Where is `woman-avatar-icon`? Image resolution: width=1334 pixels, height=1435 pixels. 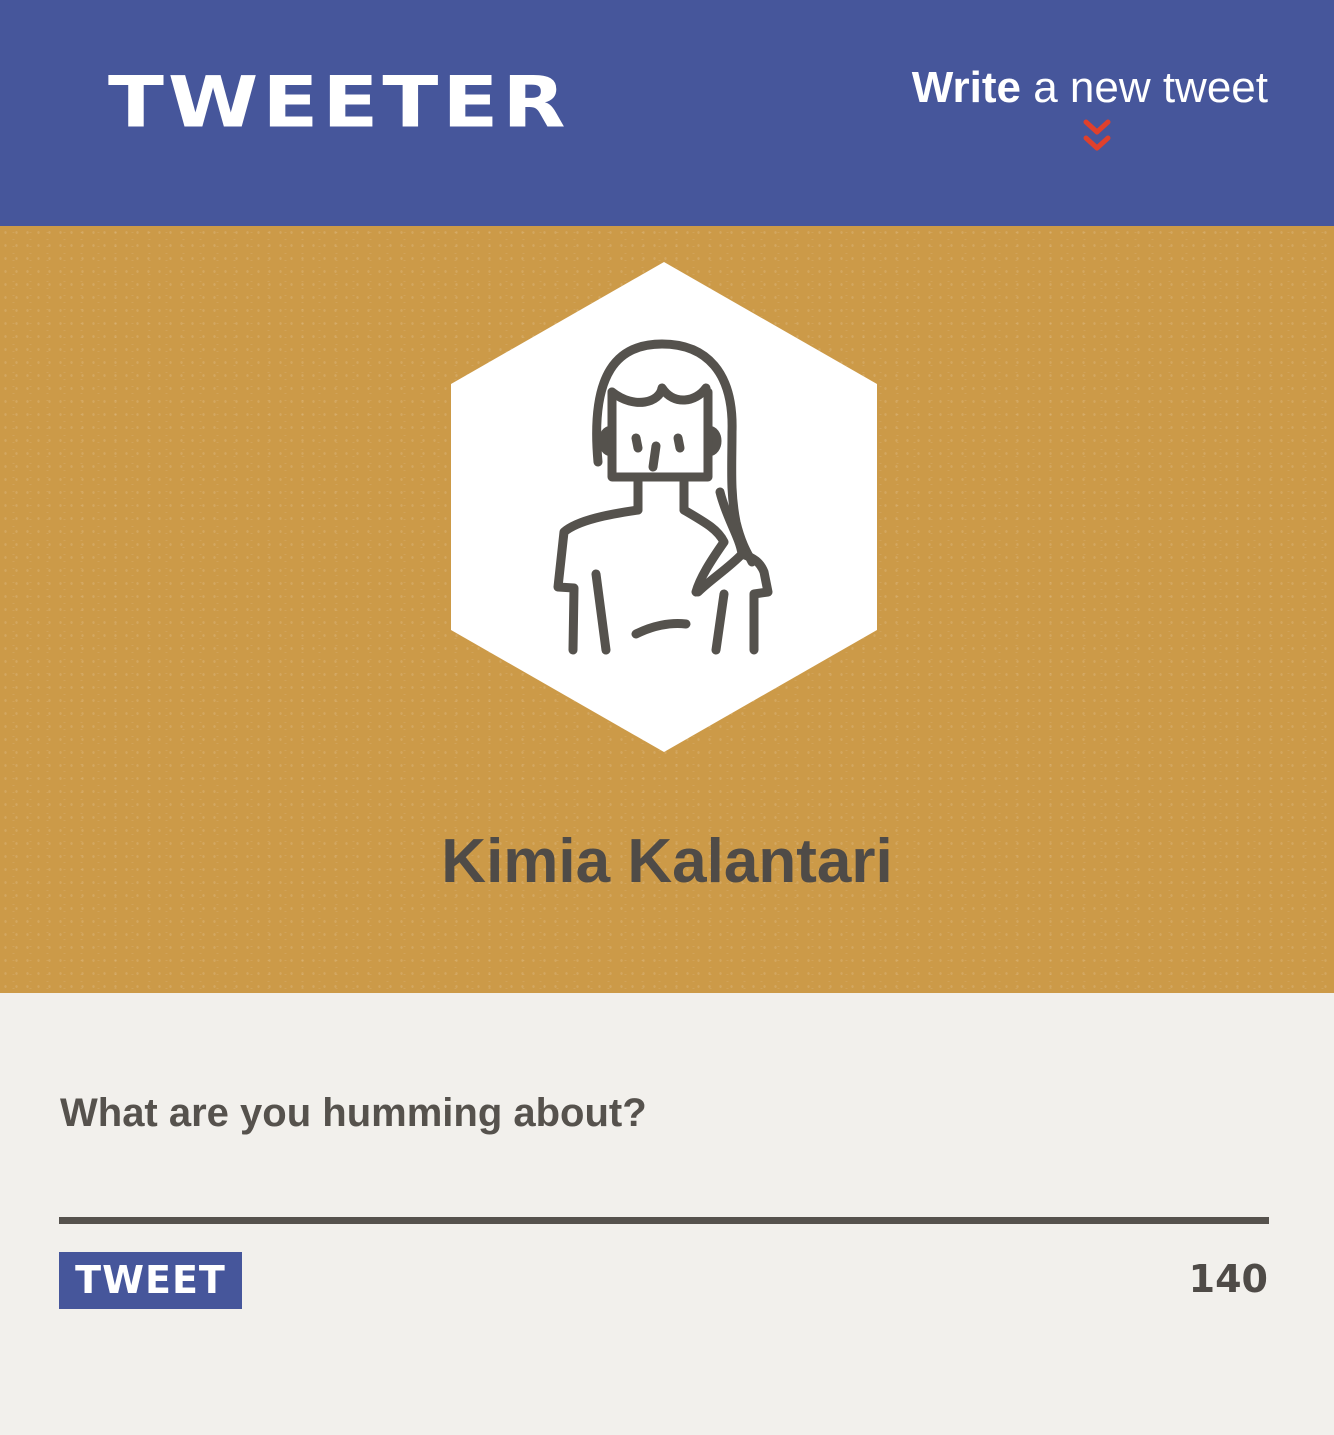 woman-avatar-icon is located at coordinates (664, 507).